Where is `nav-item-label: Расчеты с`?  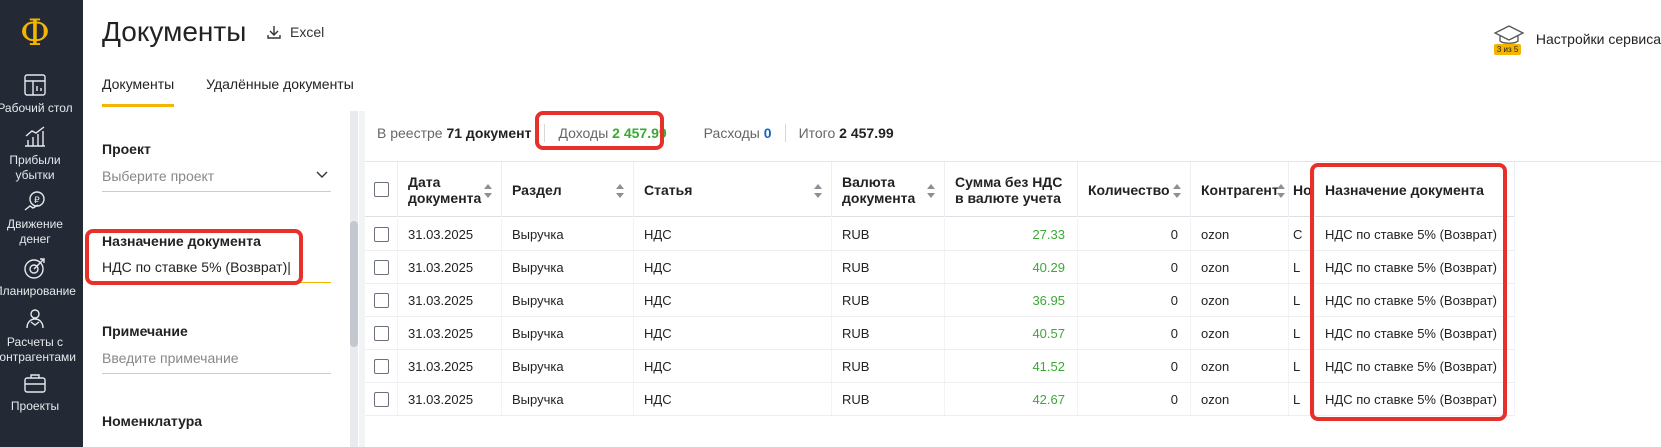 nav-item-label: Расчеты с is located at coordinates (35, 342).